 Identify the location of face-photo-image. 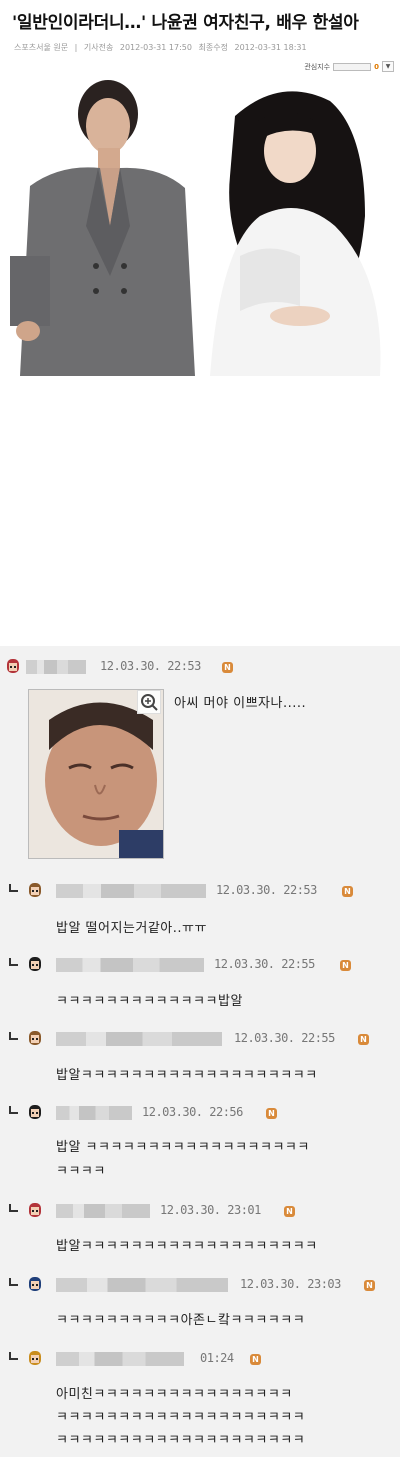
(96, 774).